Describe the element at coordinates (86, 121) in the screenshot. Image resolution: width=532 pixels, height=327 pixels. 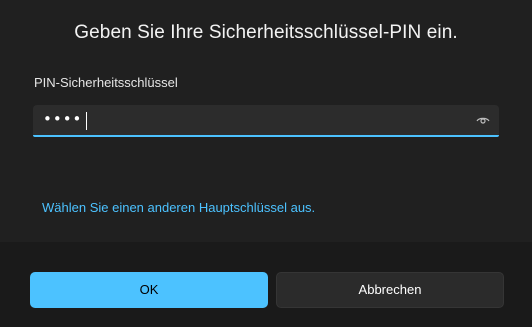
I see `text-caret` at that location.